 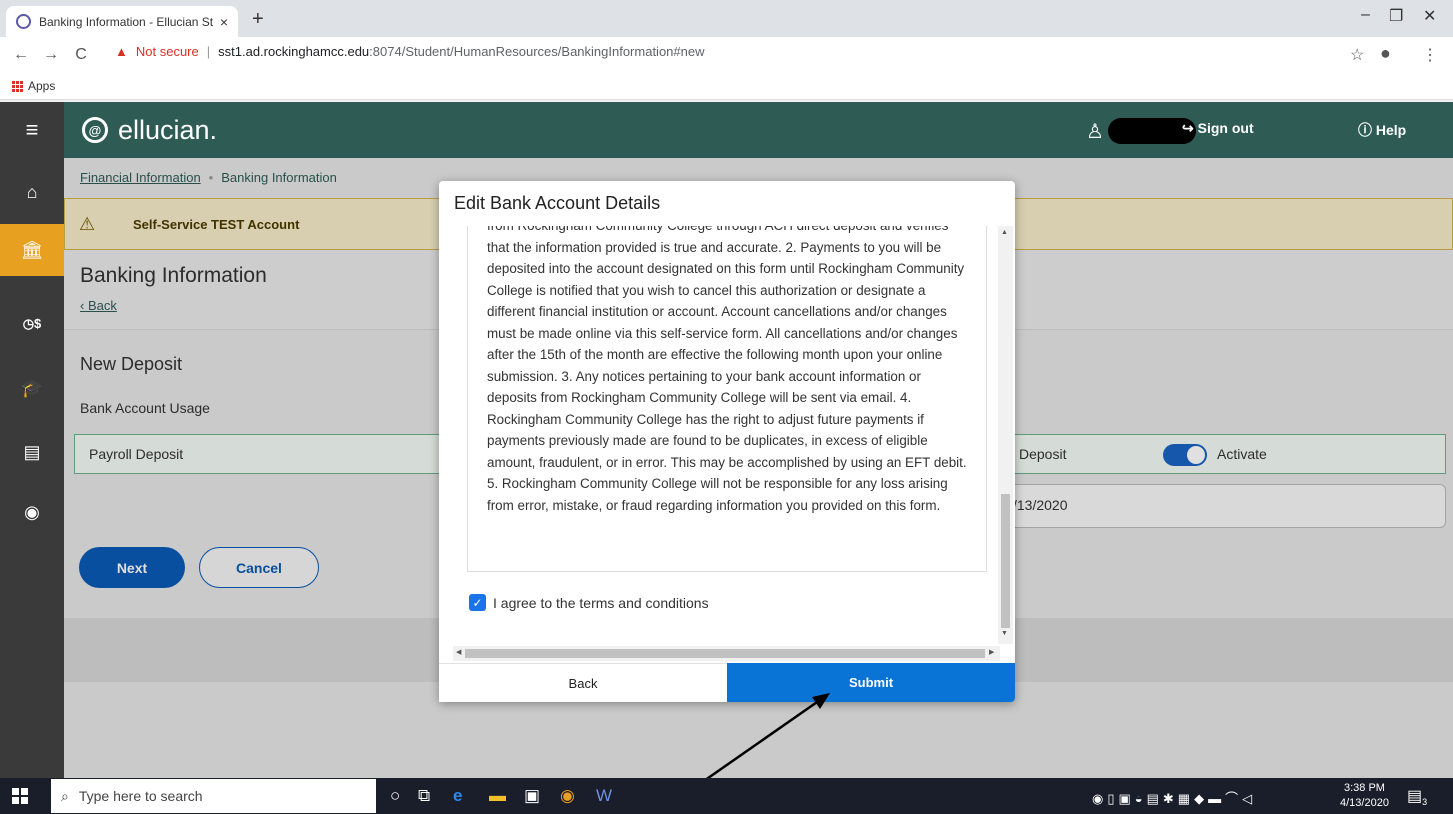 I want to click on sign-out-link: ↪ Sign out, so click(x=1218, y=128).